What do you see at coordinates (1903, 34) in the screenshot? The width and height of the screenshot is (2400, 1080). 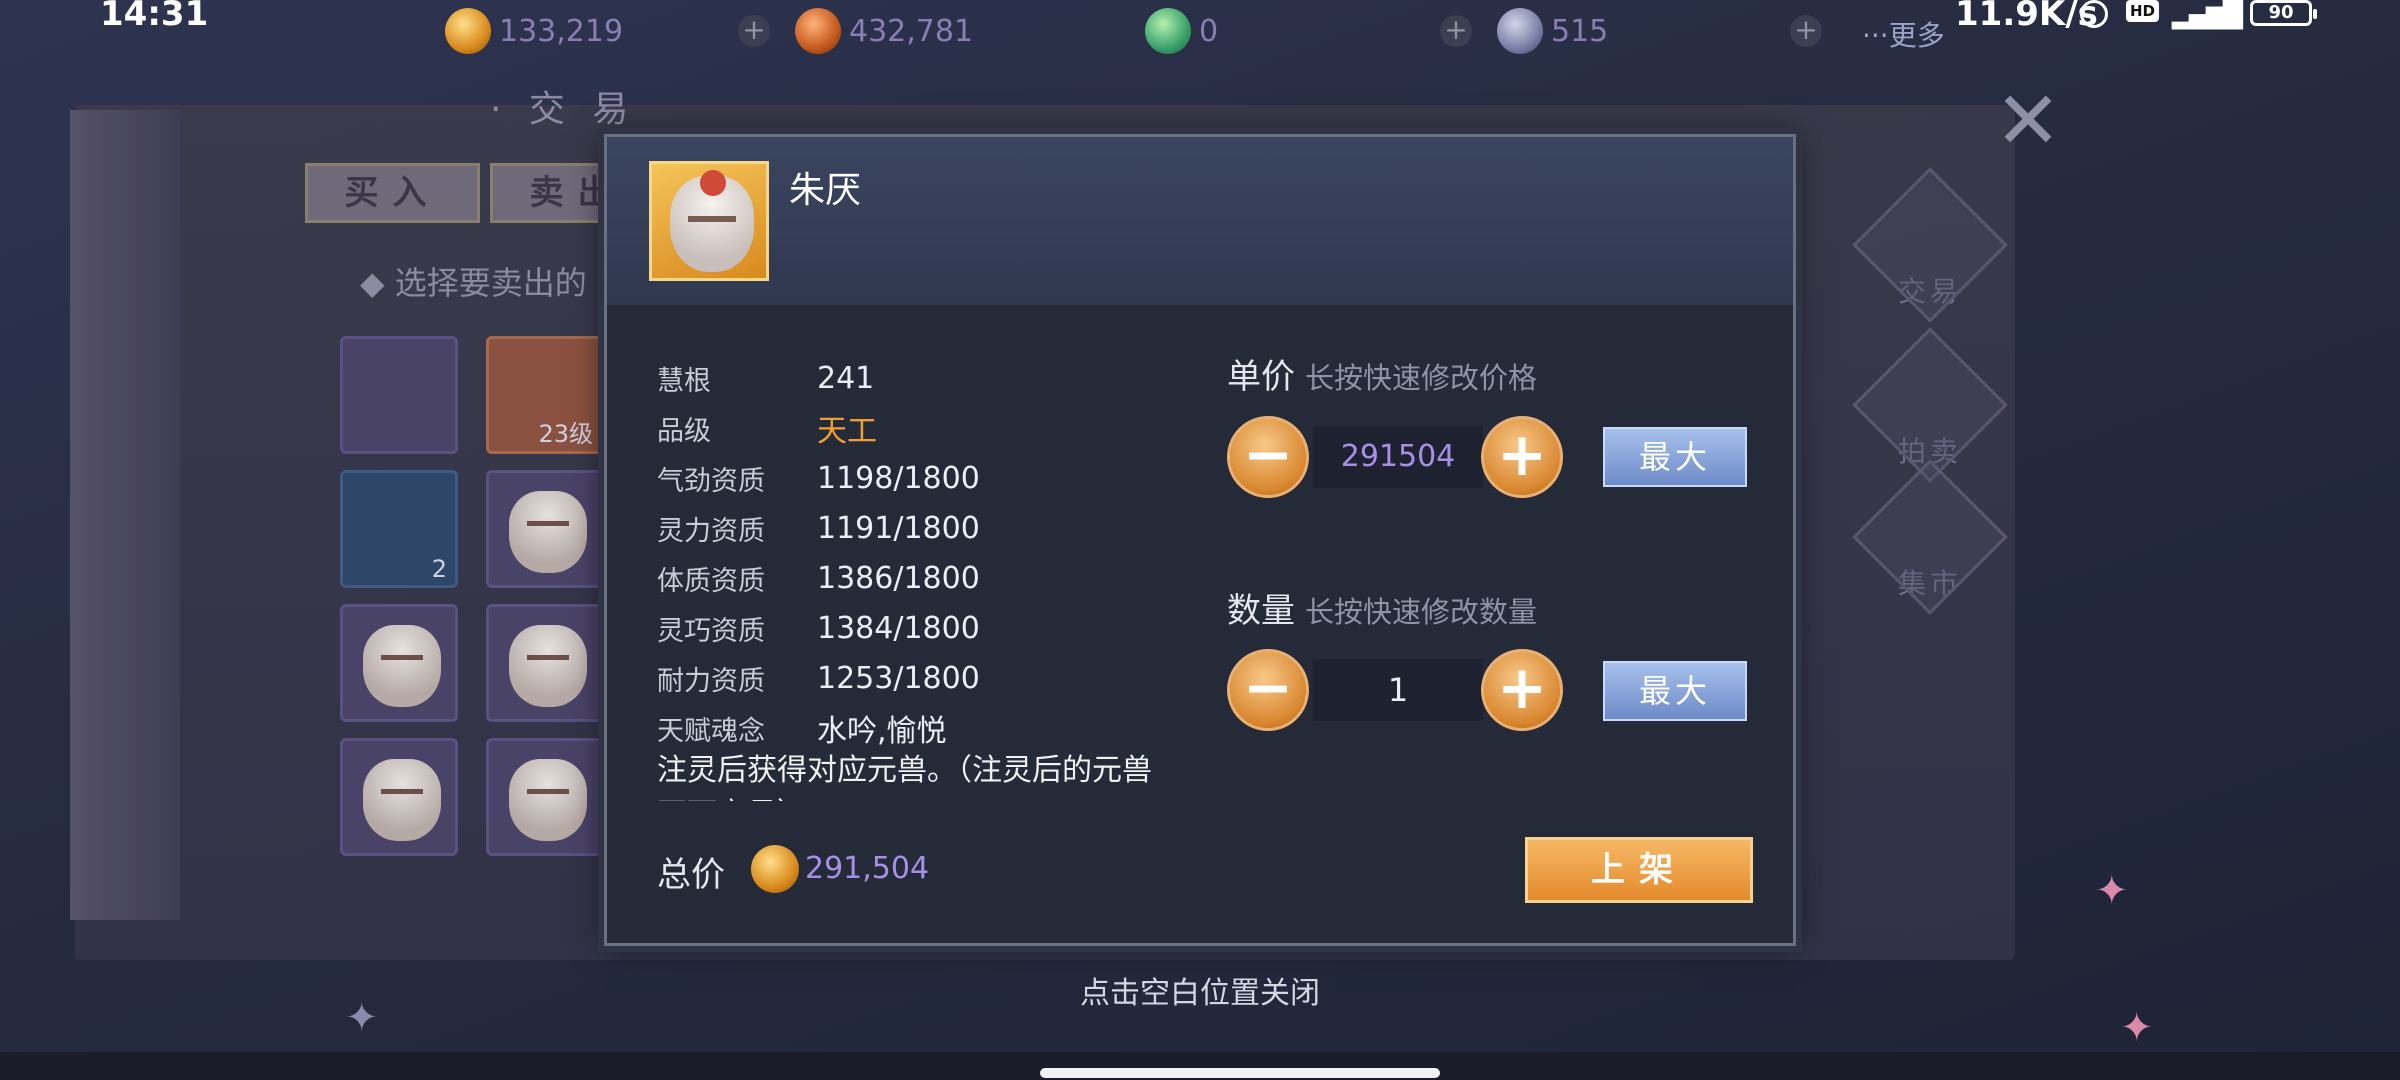 I see `more-button: ···更多` at bounding box center [1903, 34].